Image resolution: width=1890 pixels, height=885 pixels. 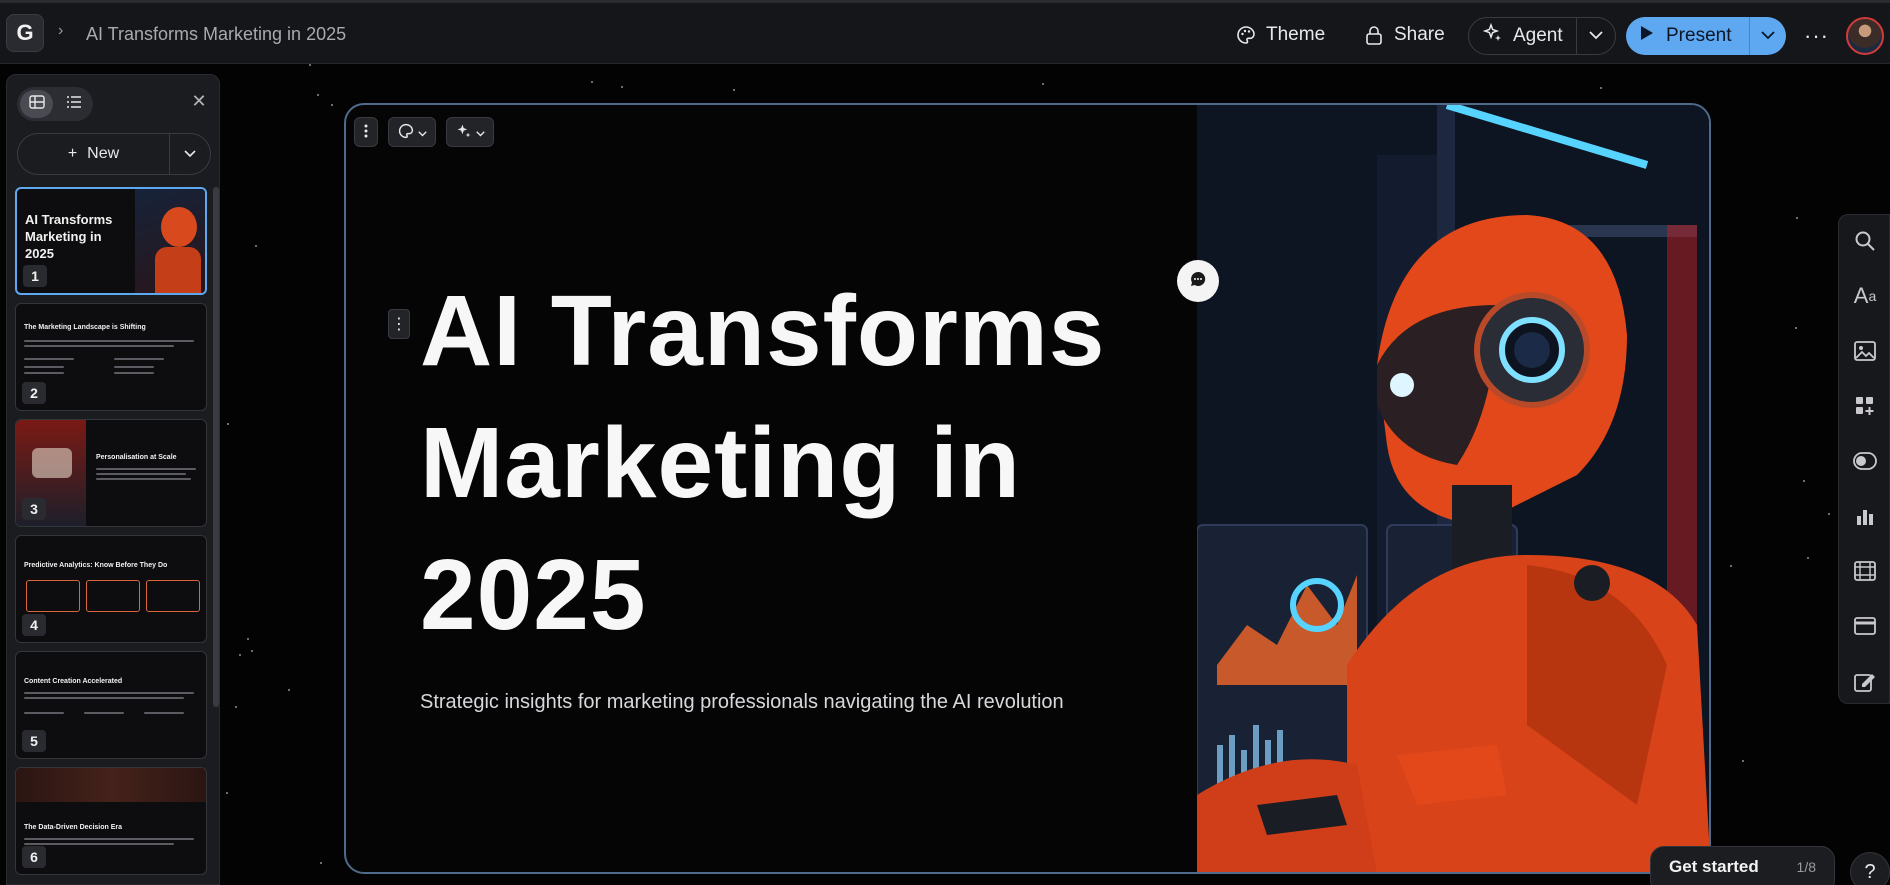 I want to click on lock-icon, so click(x=1374, y=35).